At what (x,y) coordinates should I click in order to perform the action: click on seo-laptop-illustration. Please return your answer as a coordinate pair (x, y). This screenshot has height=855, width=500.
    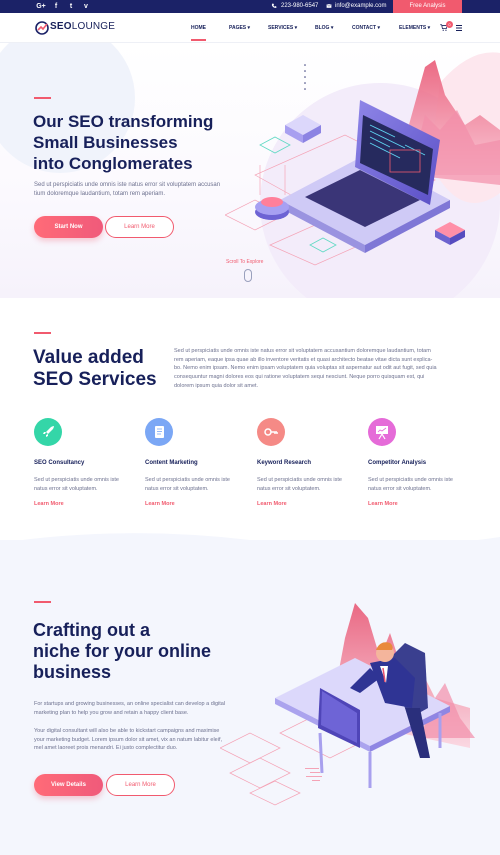
    Looking at the image, I should click on (362, 163).